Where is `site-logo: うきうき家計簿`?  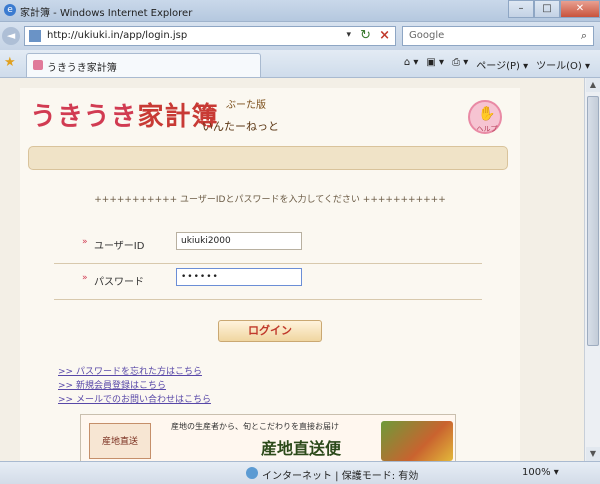 site-logo: うきうき家計簿 is located at coordinates (124, 114).